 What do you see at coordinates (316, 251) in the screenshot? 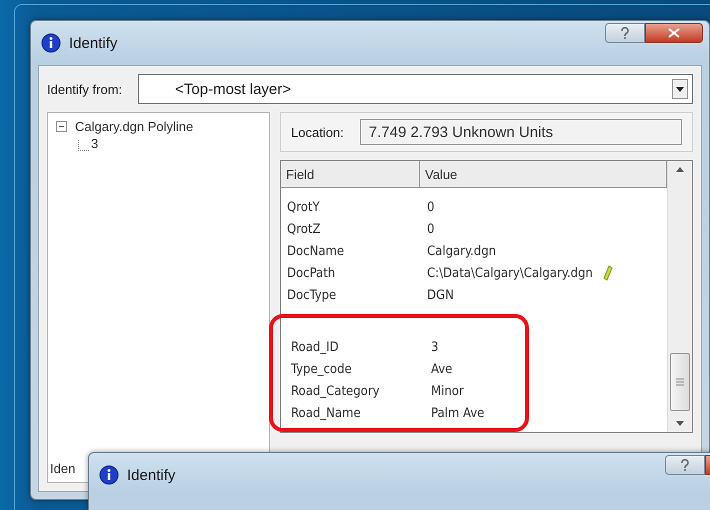
I see `field-cell-text: DocName` at bounding box center [316, 251].